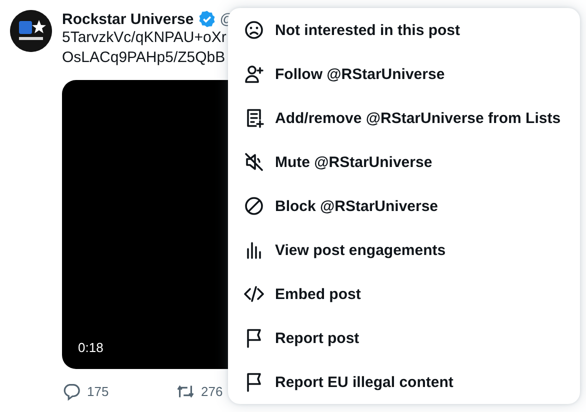  What do you see at coordinates (254, 206) in the screenshot?
I see `block-icon` at bounding box center [254, 206].